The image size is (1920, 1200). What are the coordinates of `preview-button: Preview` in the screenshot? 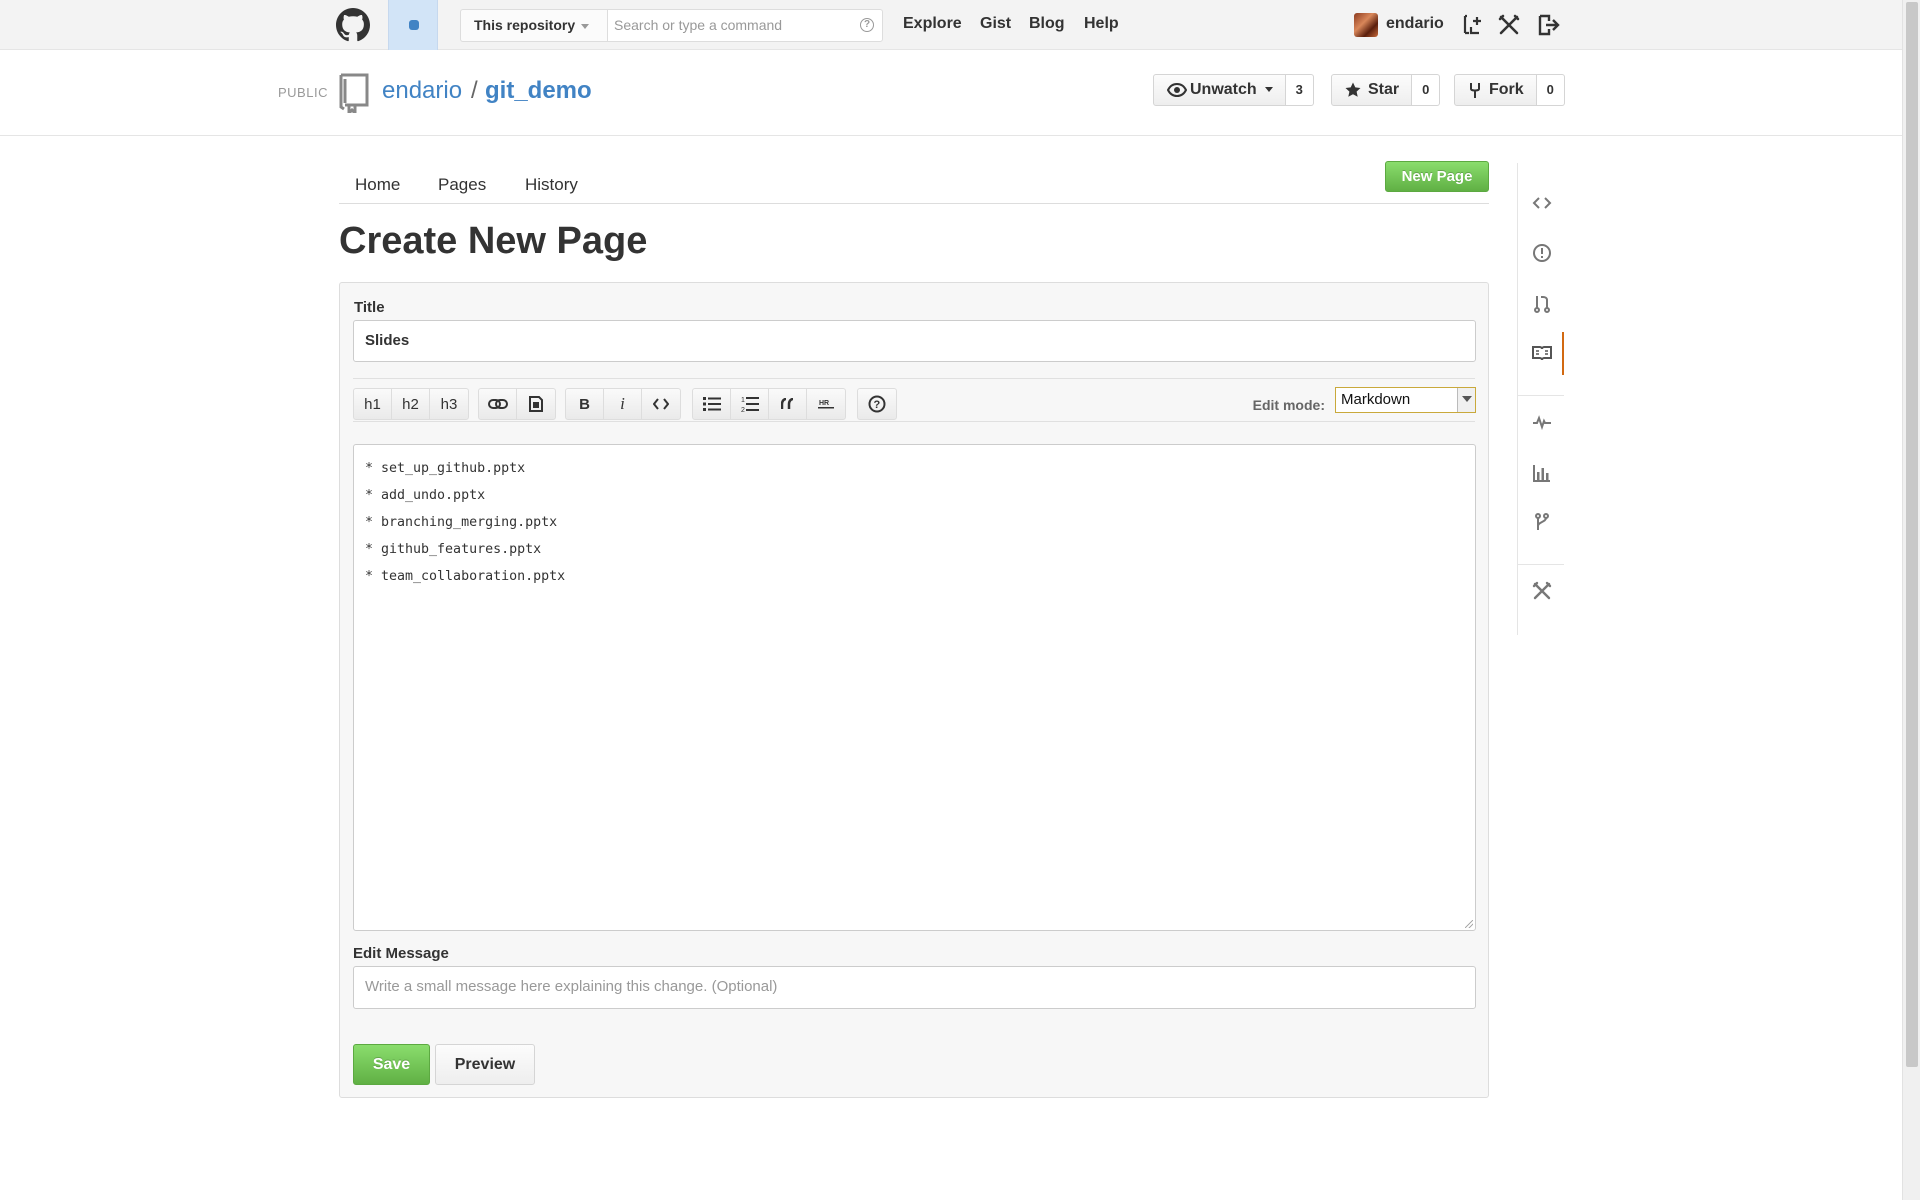 It's located at (485, 1064).